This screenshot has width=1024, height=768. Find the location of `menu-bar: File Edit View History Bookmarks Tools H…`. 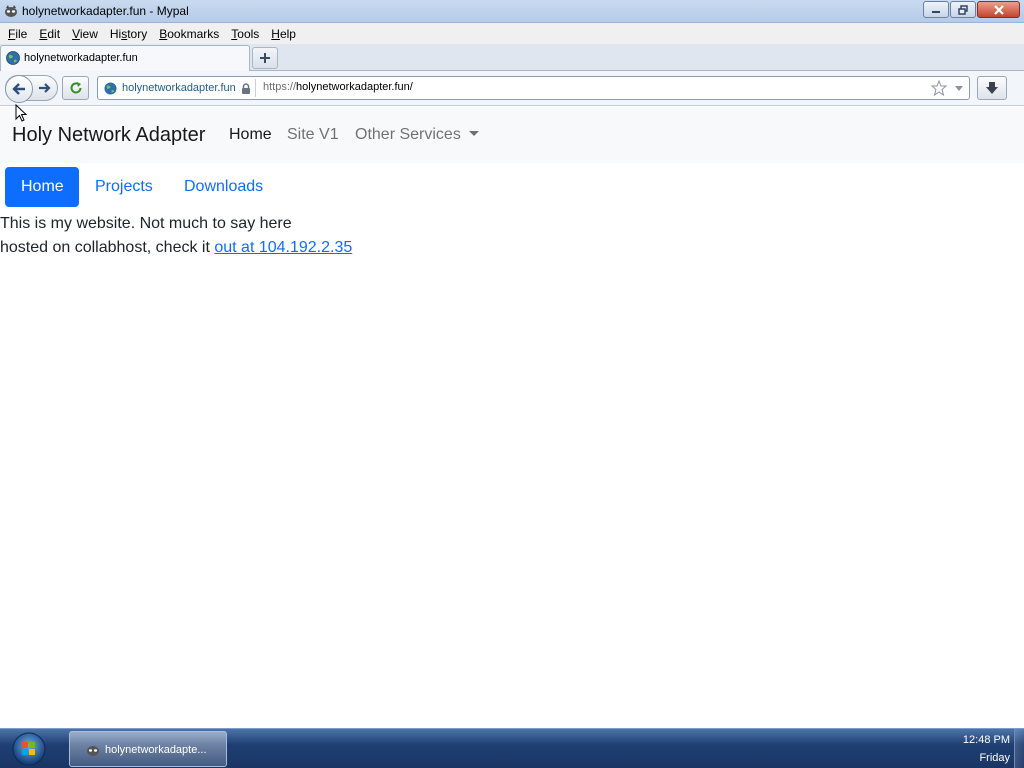

menu-bar: File Edit View History Bookmarks Tools H… is located at coordinates (512, 33).